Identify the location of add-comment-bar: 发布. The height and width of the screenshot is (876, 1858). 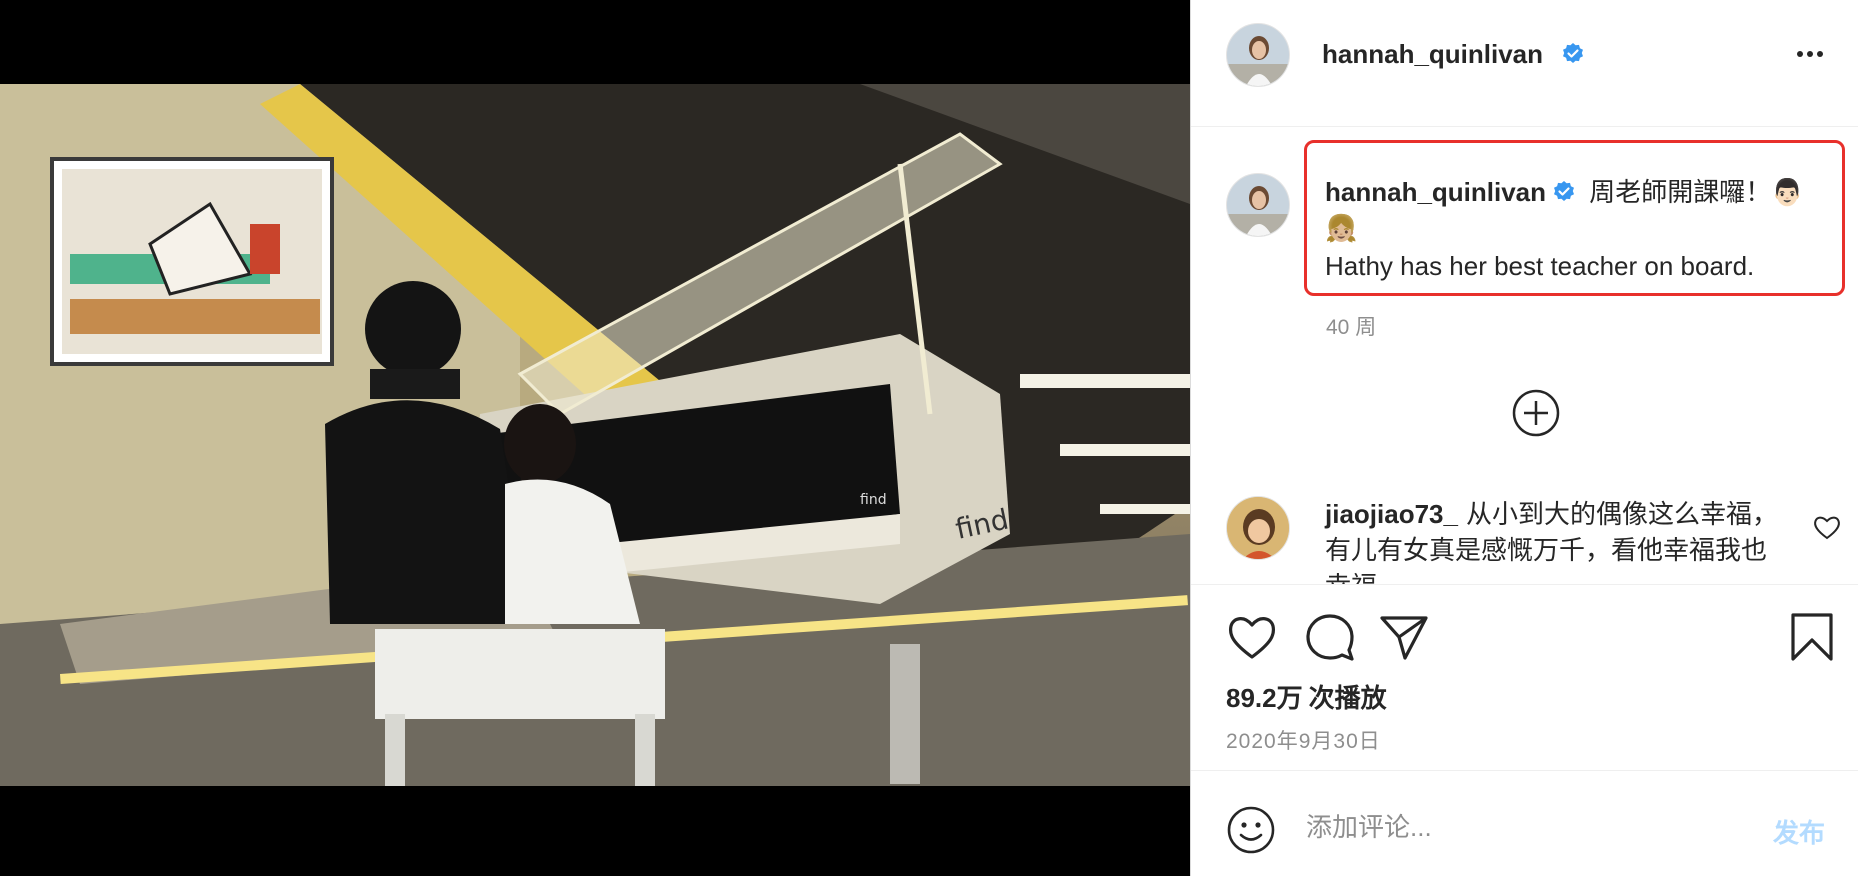
(1524, 823).